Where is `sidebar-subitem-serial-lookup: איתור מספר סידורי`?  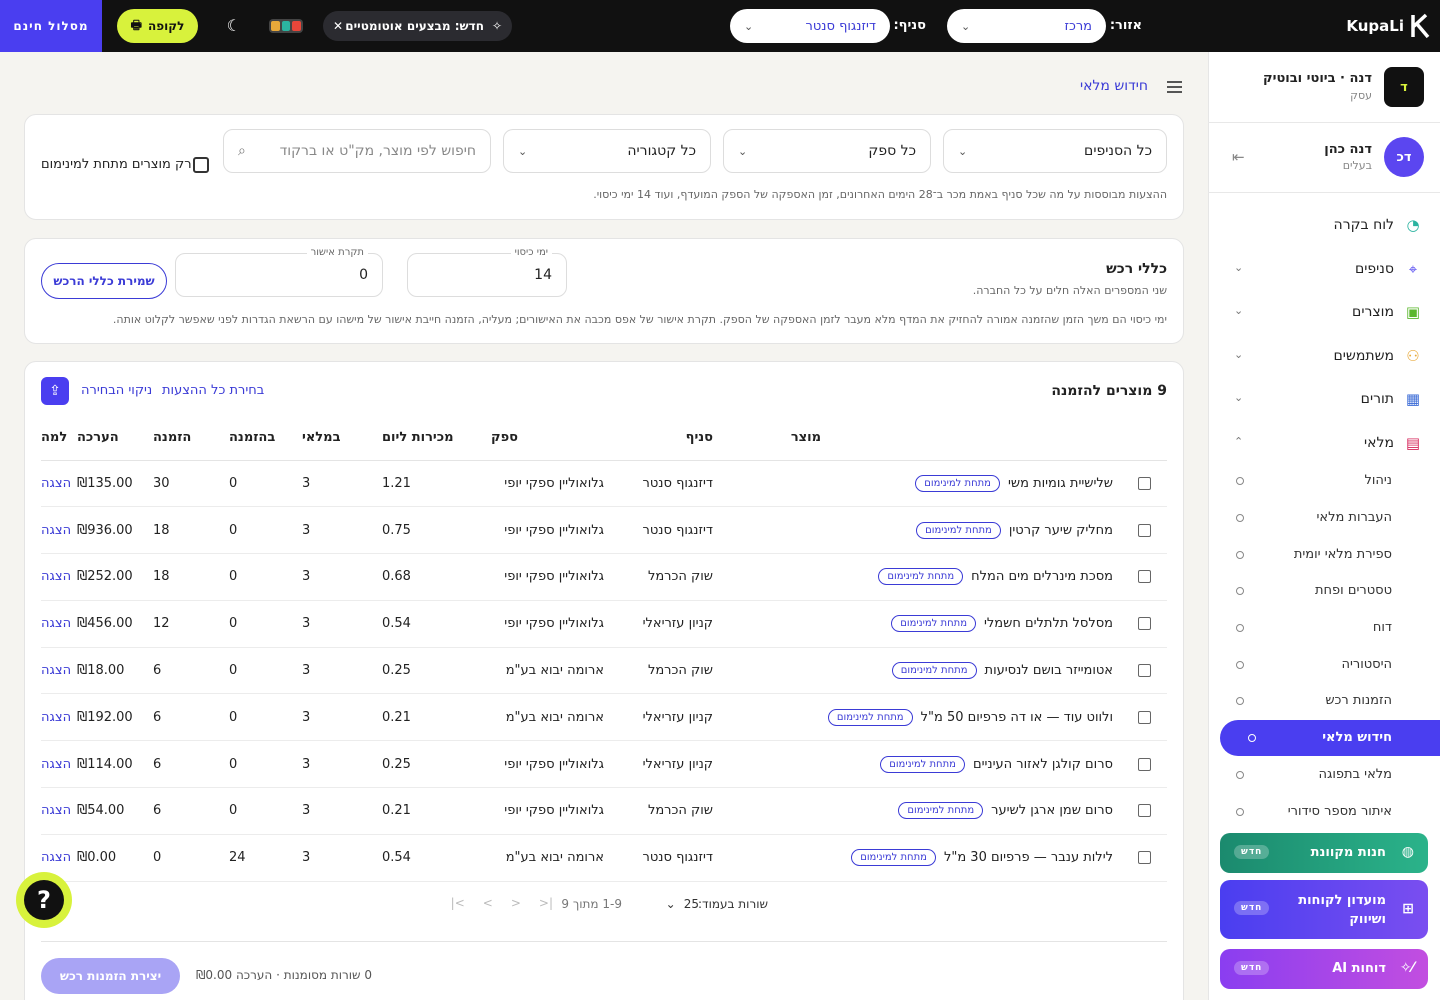 sidebar-subitem-serial-lookup: איתור מספר סידורי is located at coordinates (1324, 812).